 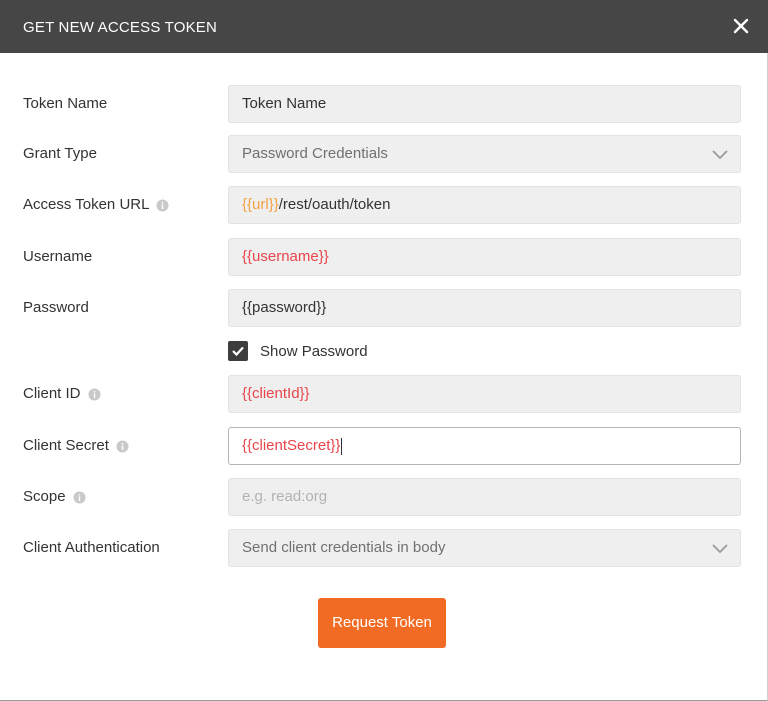 I want to click on show-password-toggle: Show Password, so click(x=298, y=351).